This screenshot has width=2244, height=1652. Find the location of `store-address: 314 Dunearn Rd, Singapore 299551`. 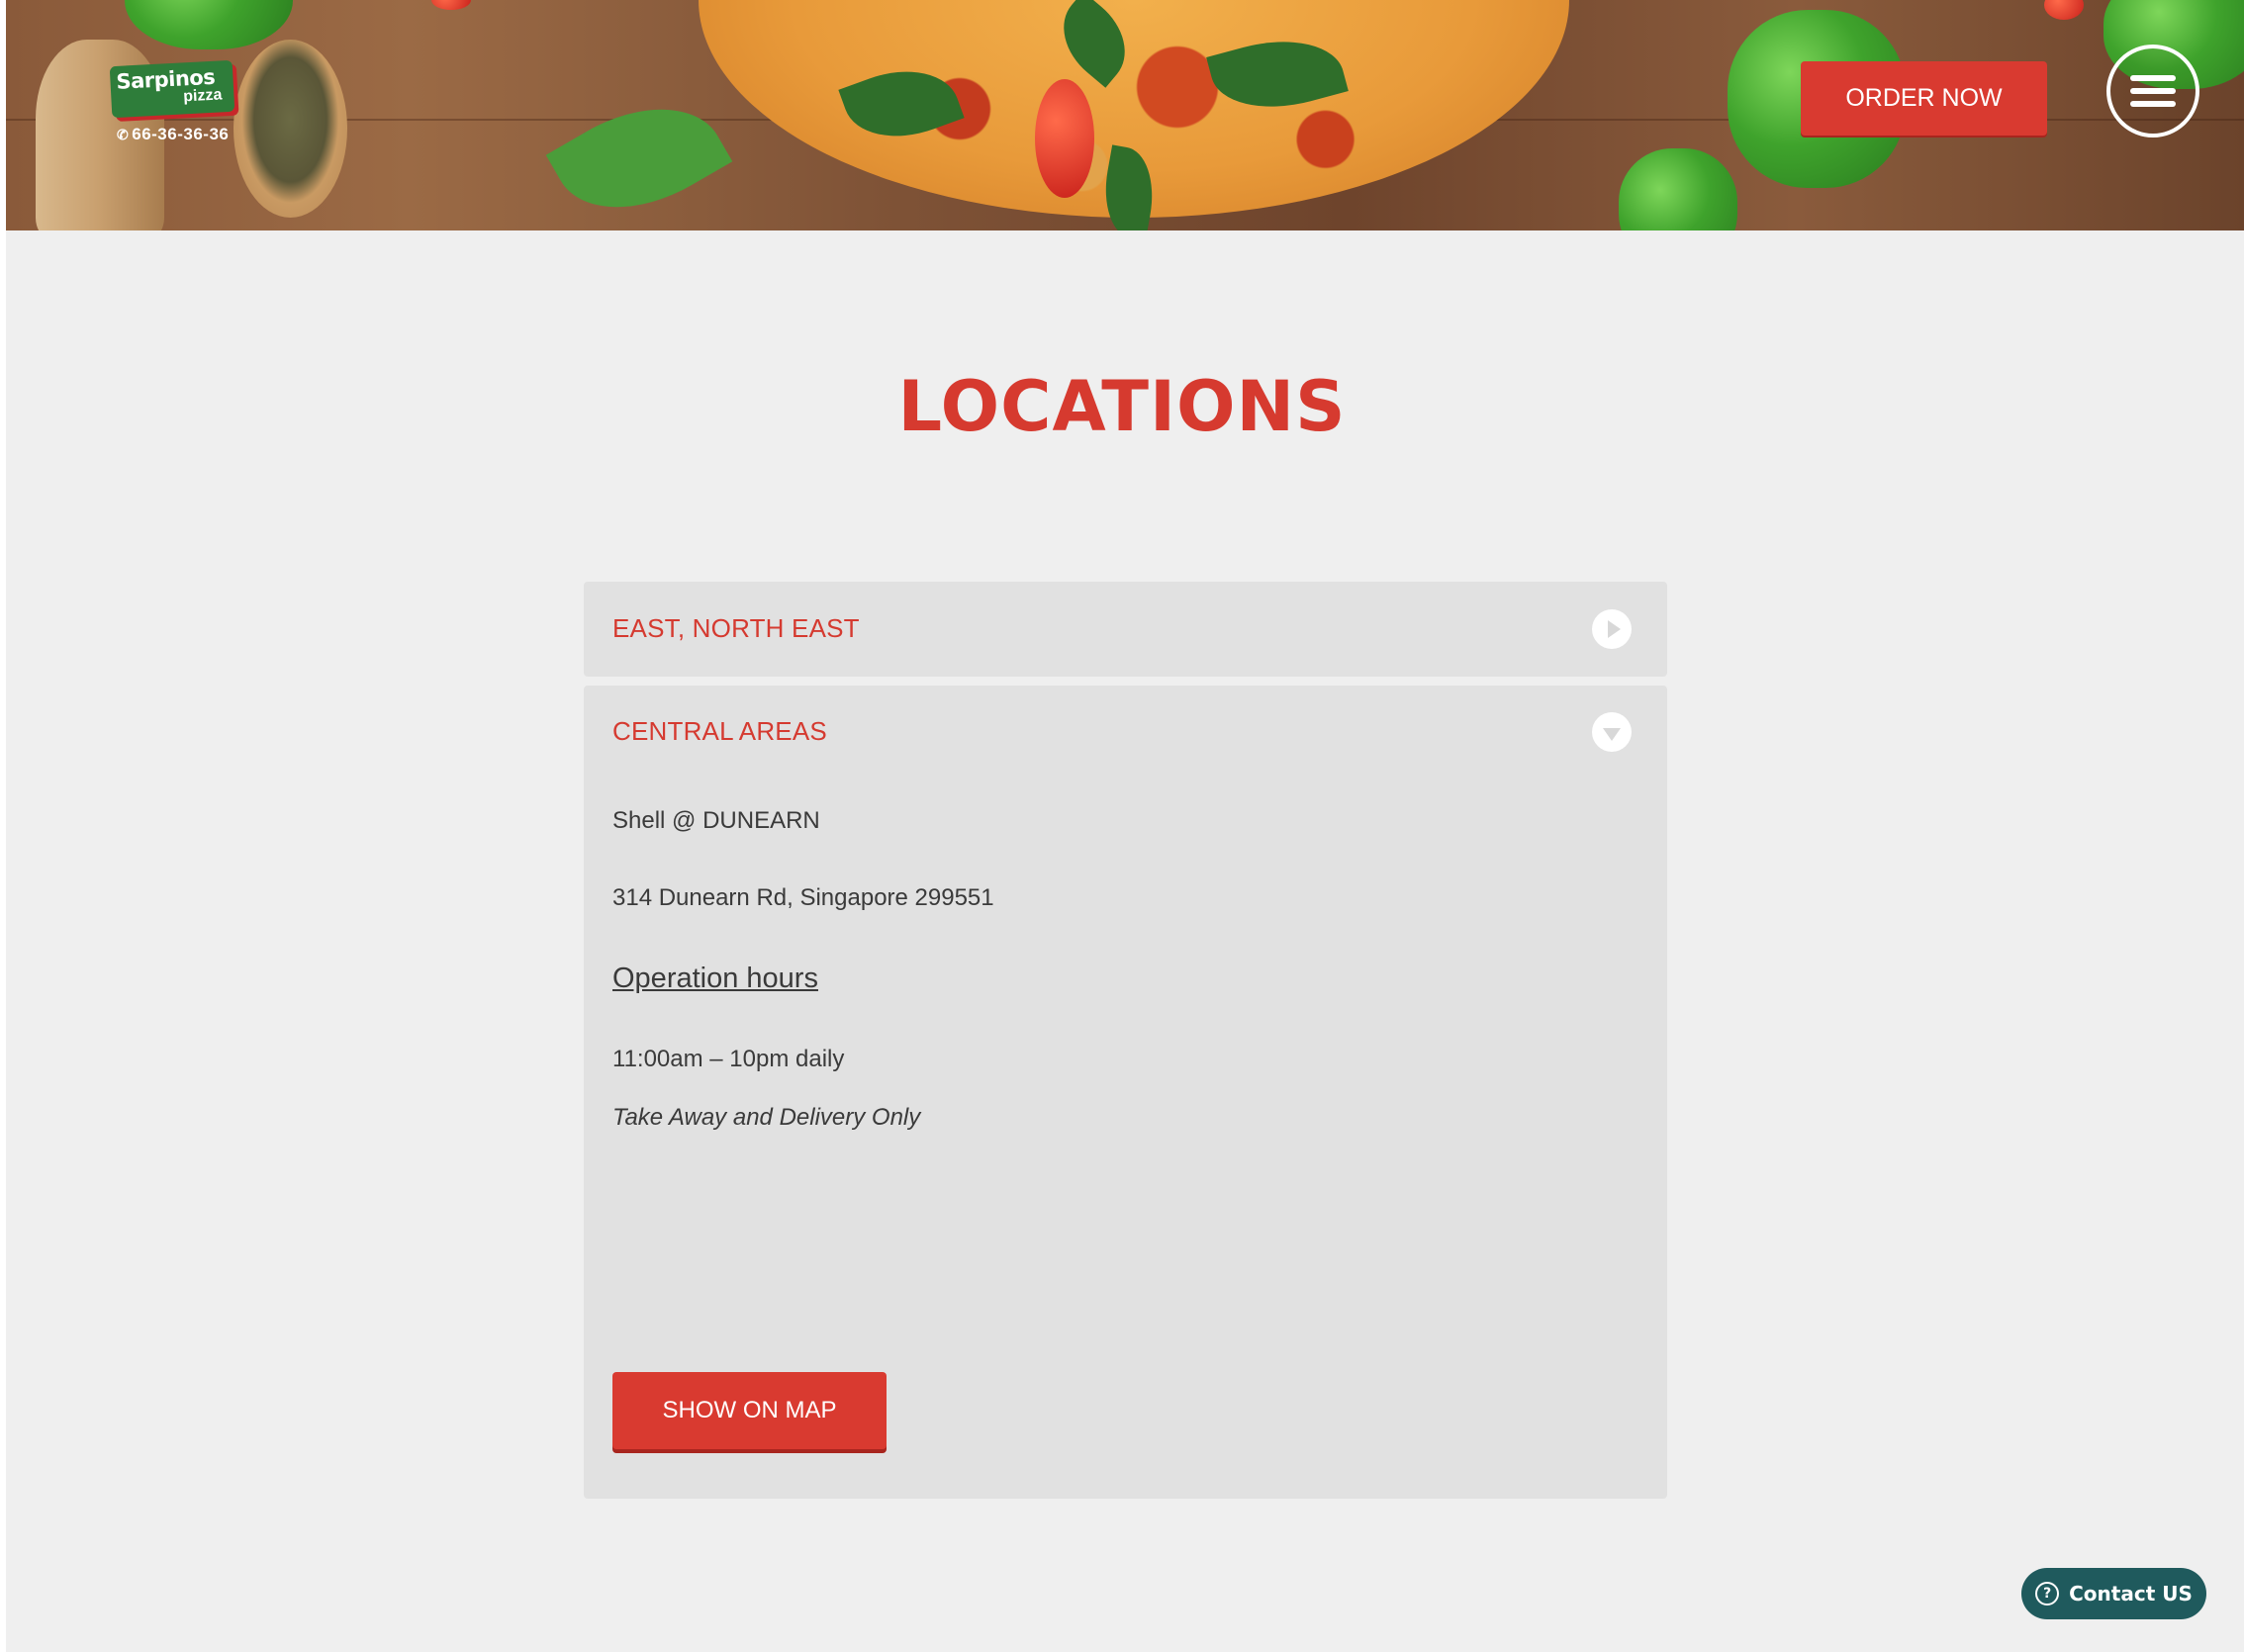

store-address: 314 Dunearn Rd, Singapore 299551 is located at coordinates (803, 897).